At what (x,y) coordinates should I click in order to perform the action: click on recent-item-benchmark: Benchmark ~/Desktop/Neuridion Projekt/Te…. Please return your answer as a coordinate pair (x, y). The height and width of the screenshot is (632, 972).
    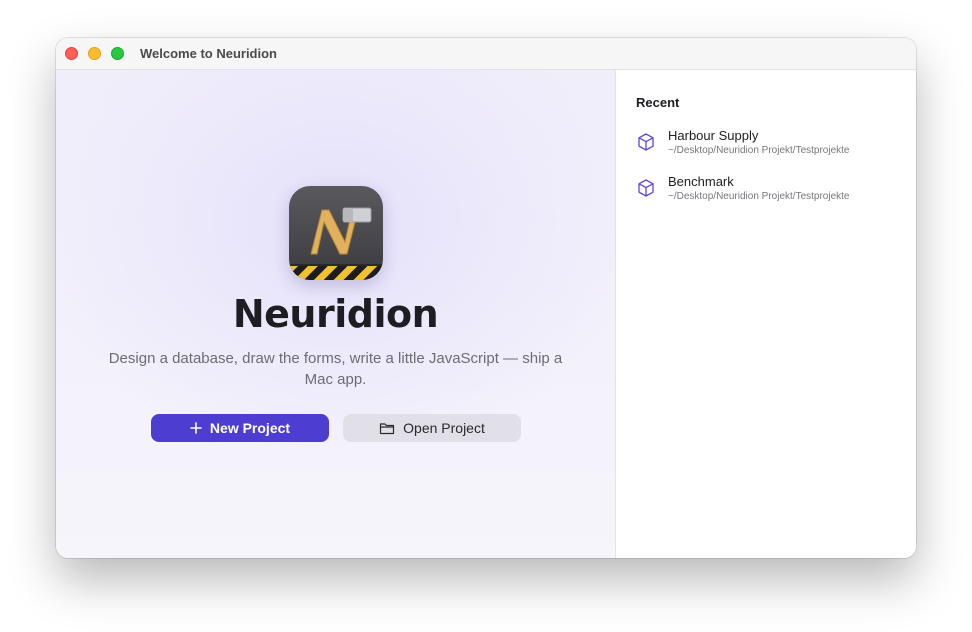
    Looking at the image, I should click on (769, 194).